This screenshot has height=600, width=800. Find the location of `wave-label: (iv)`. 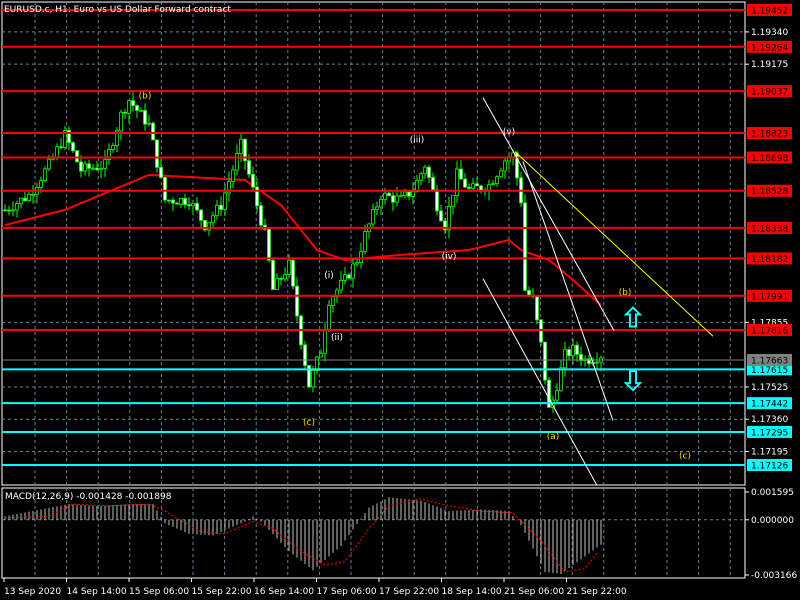

wave-label: (iv) is located at coordinates (449, 257).